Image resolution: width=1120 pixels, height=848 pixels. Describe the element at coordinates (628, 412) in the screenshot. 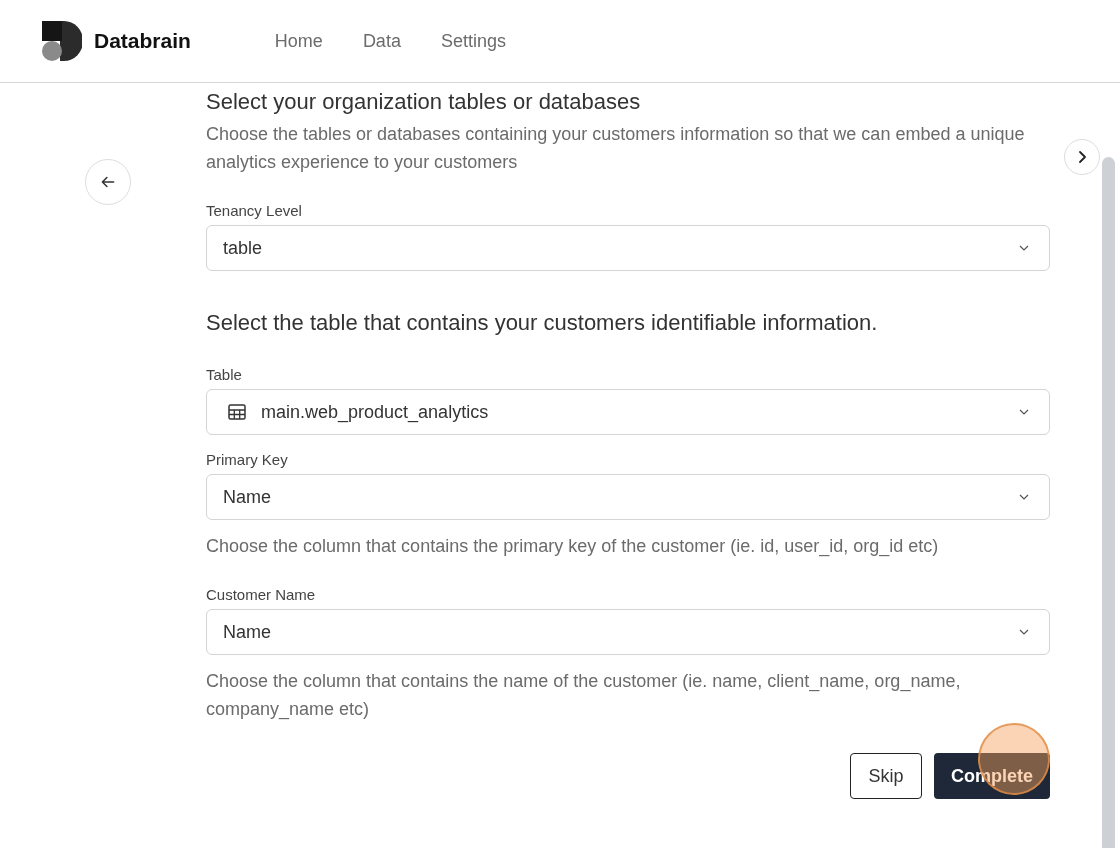

I see `column-select: main.web_product_analytics` at that location.